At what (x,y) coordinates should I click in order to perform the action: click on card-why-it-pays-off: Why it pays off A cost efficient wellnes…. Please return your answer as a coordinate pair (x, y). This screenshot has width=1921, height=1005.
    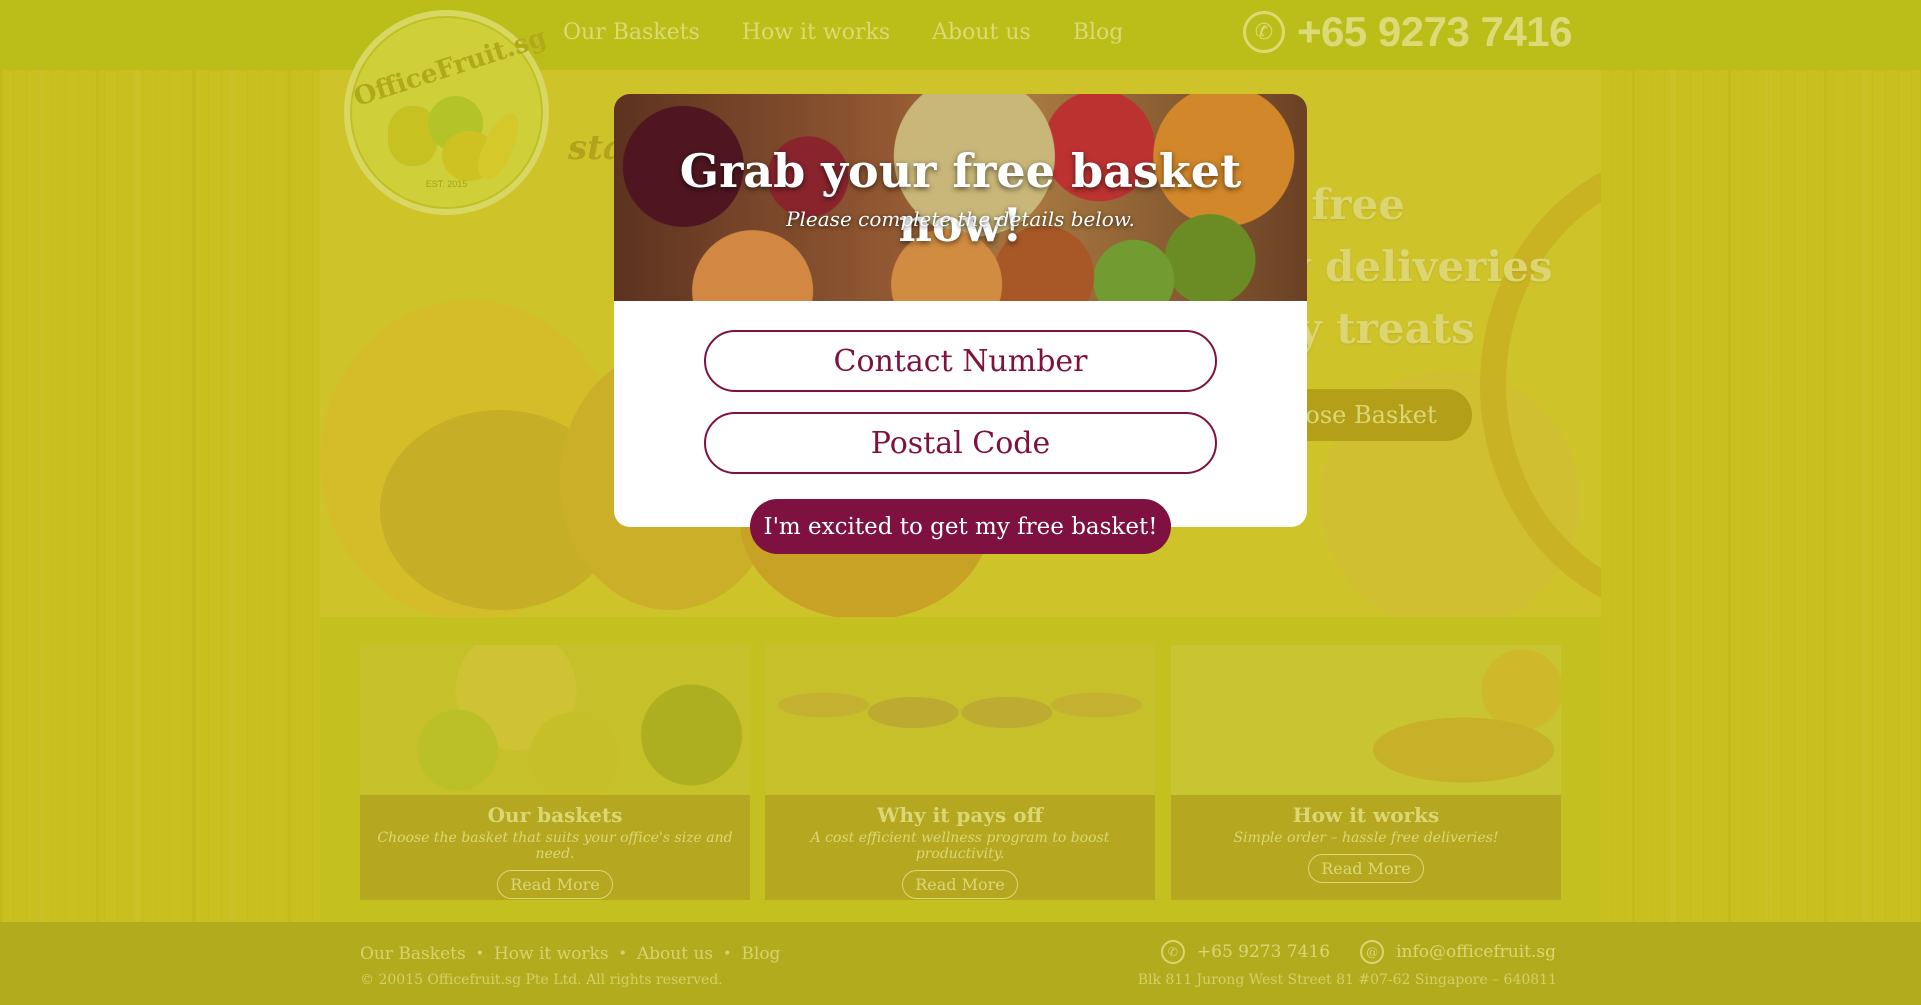
    Looking at the image, I should click on (960, 772).